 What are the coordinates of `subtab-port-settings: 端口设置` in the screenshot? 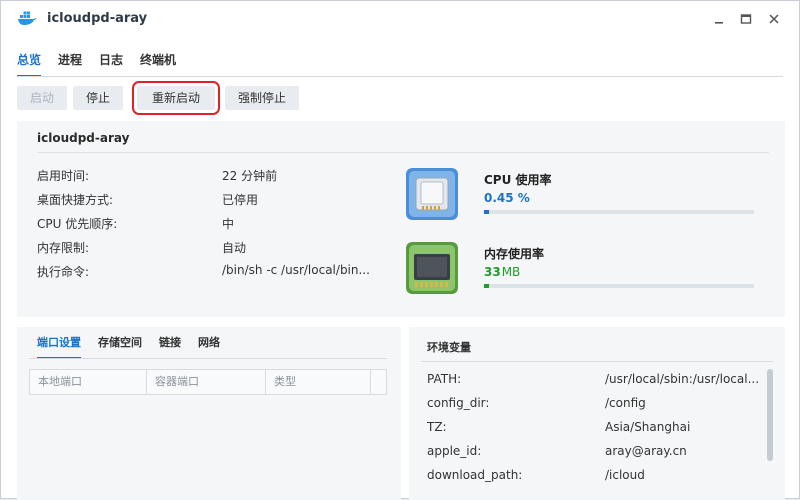 It's located at (59, 347).